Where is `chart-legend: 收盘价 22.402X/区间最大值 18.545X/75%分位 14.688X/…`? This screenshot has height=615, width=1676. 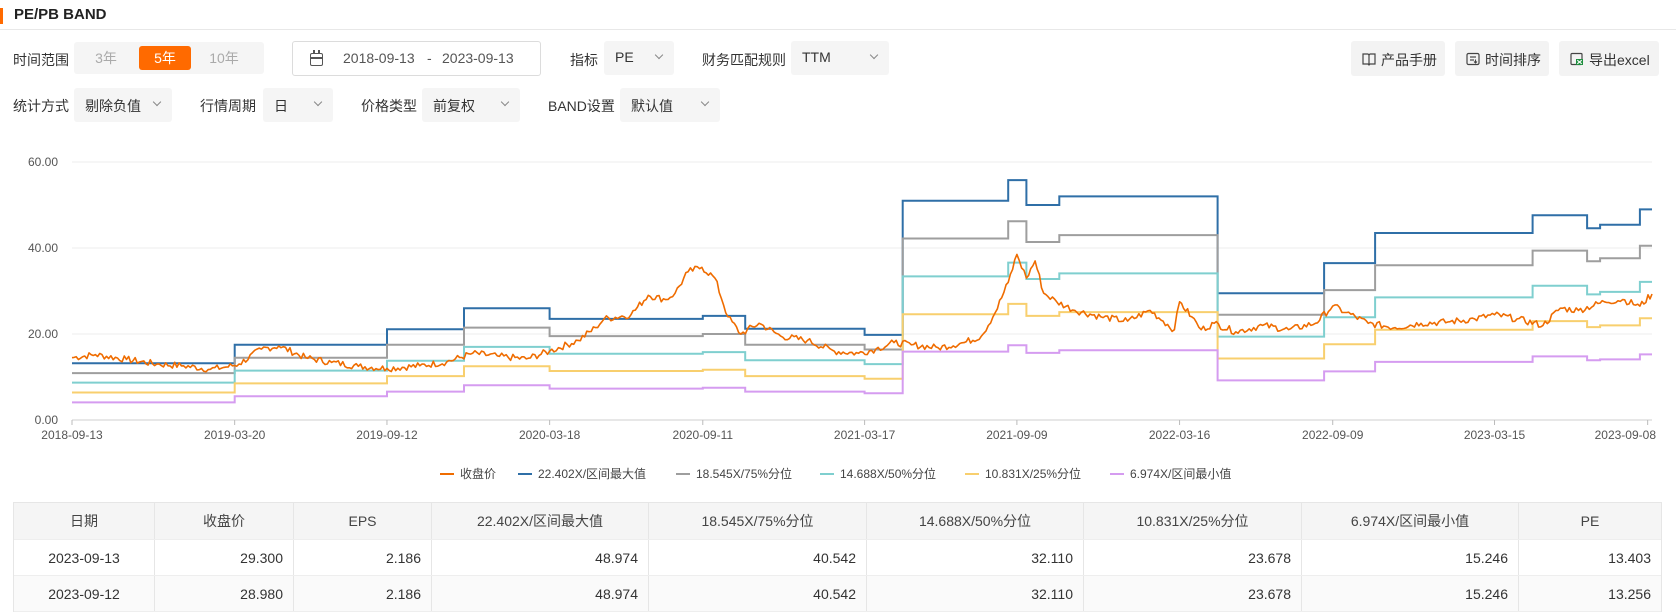 chart-legend: 收盘价 22.402X/区间最大值 18.545X/75%分位 14.688X/… is located at coordinates (838, 474).